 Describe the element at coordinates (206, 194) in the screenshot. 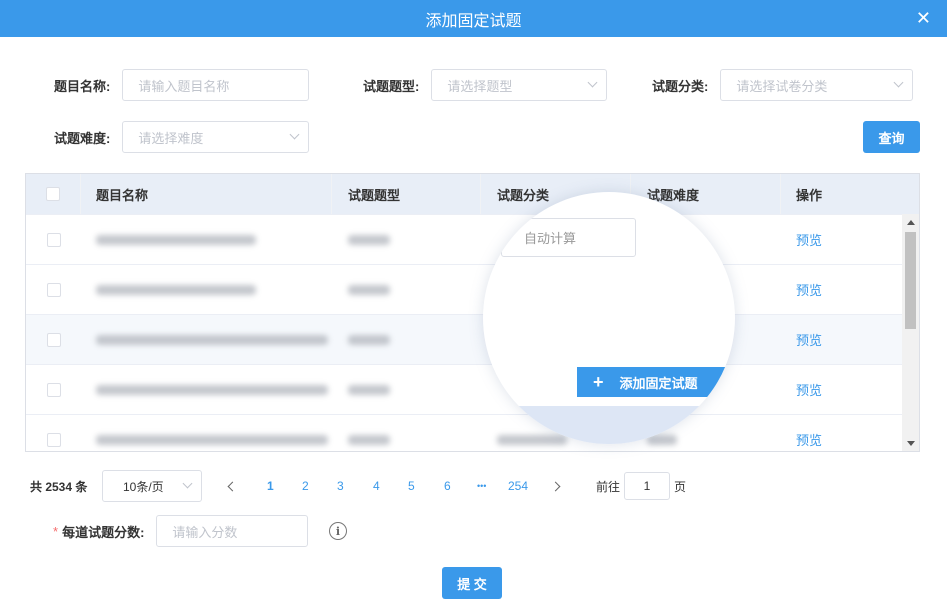

I see `column-header-name: 题目名称` at that location.